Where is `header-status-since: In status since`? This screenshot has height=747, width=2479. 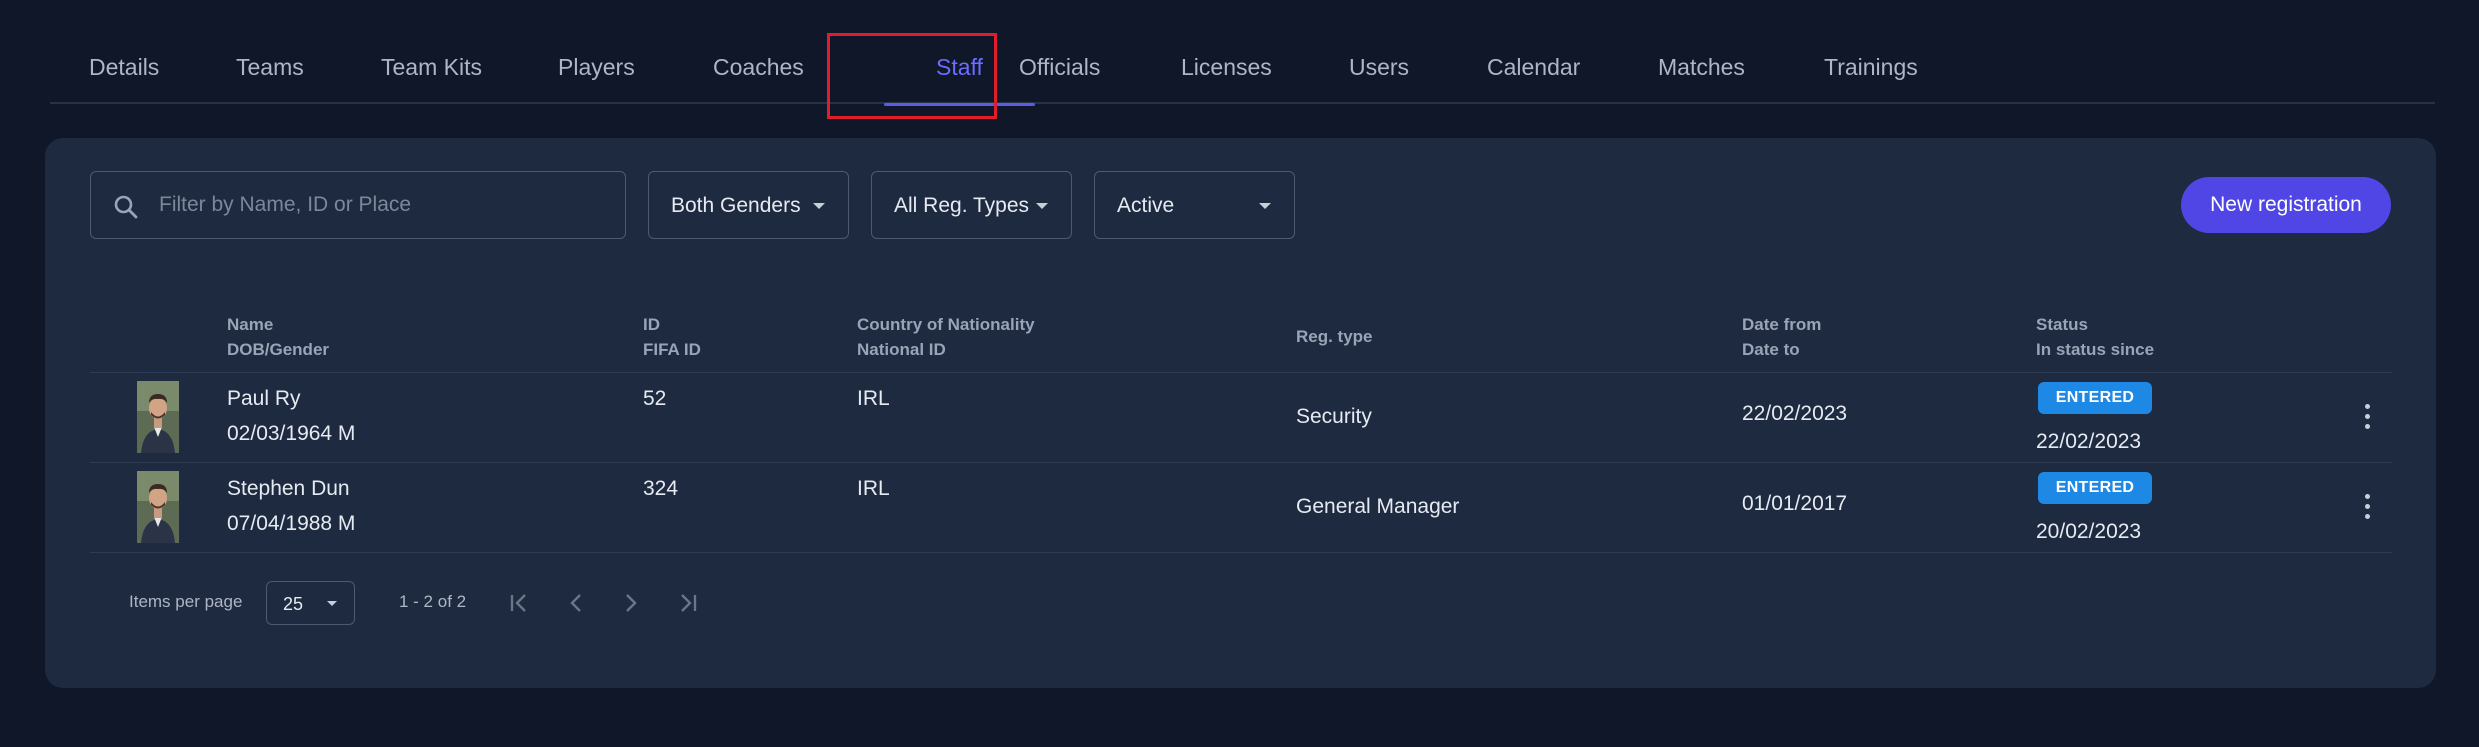
header-status-since: In status since is located at coordinates (2095, 349).